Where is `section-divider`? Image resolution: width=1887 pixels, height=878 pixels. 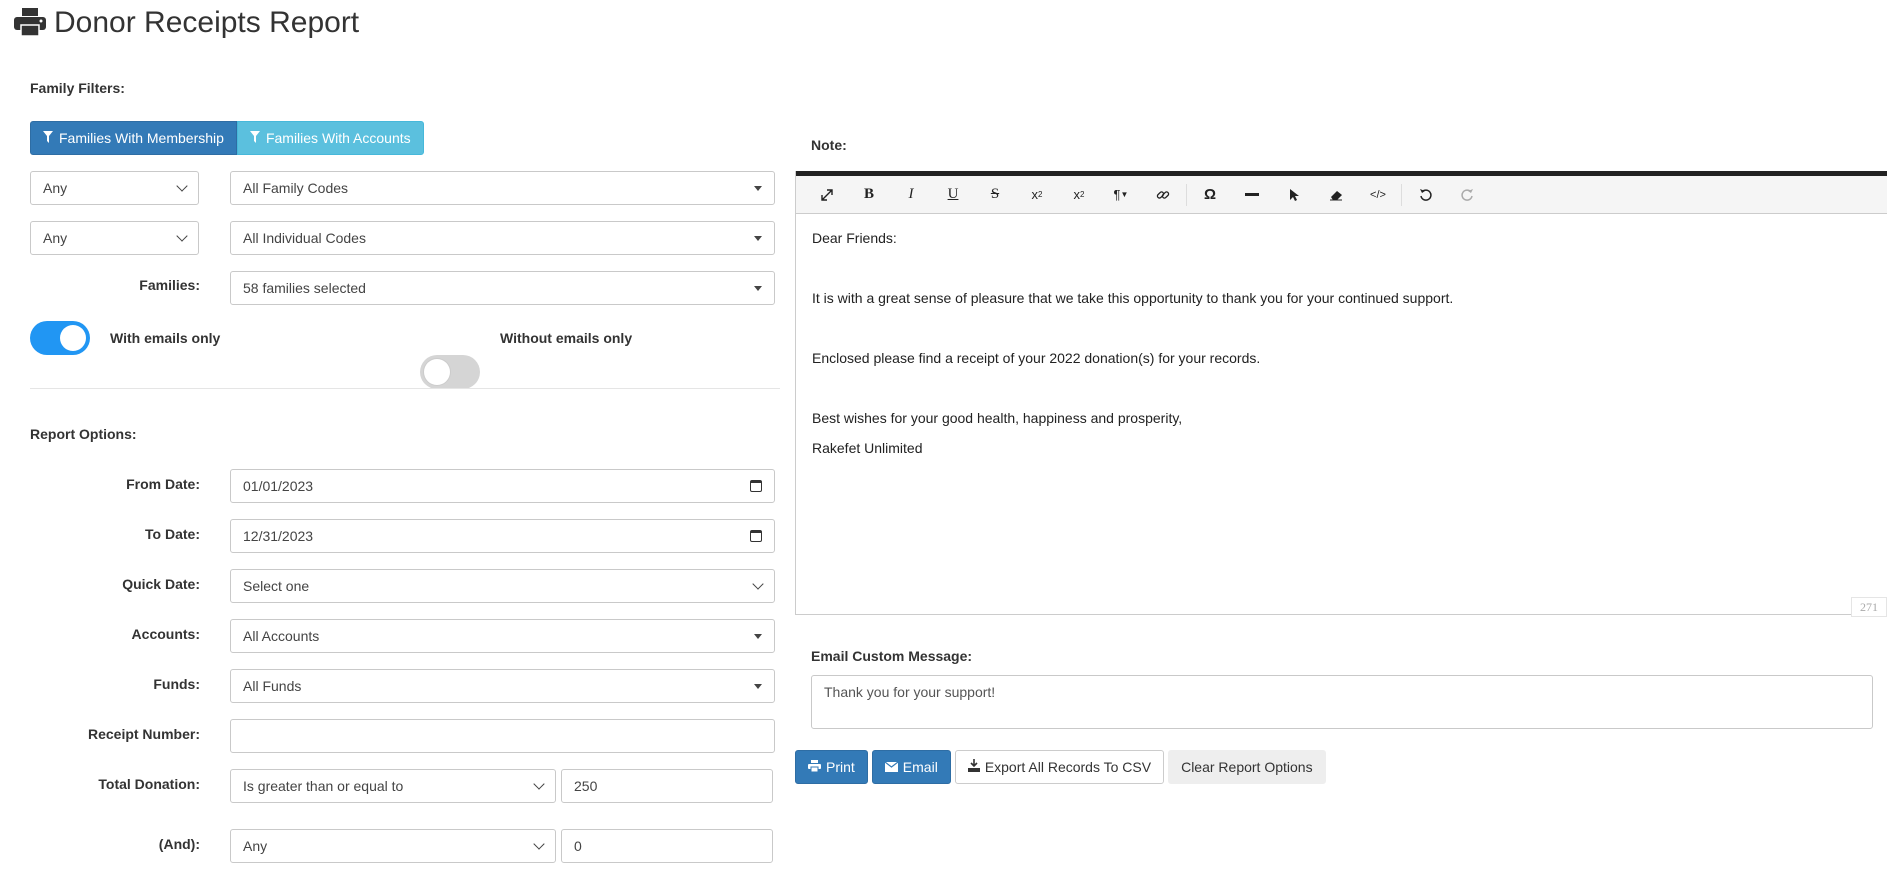
section-divider is located at coordinates (405, 388).